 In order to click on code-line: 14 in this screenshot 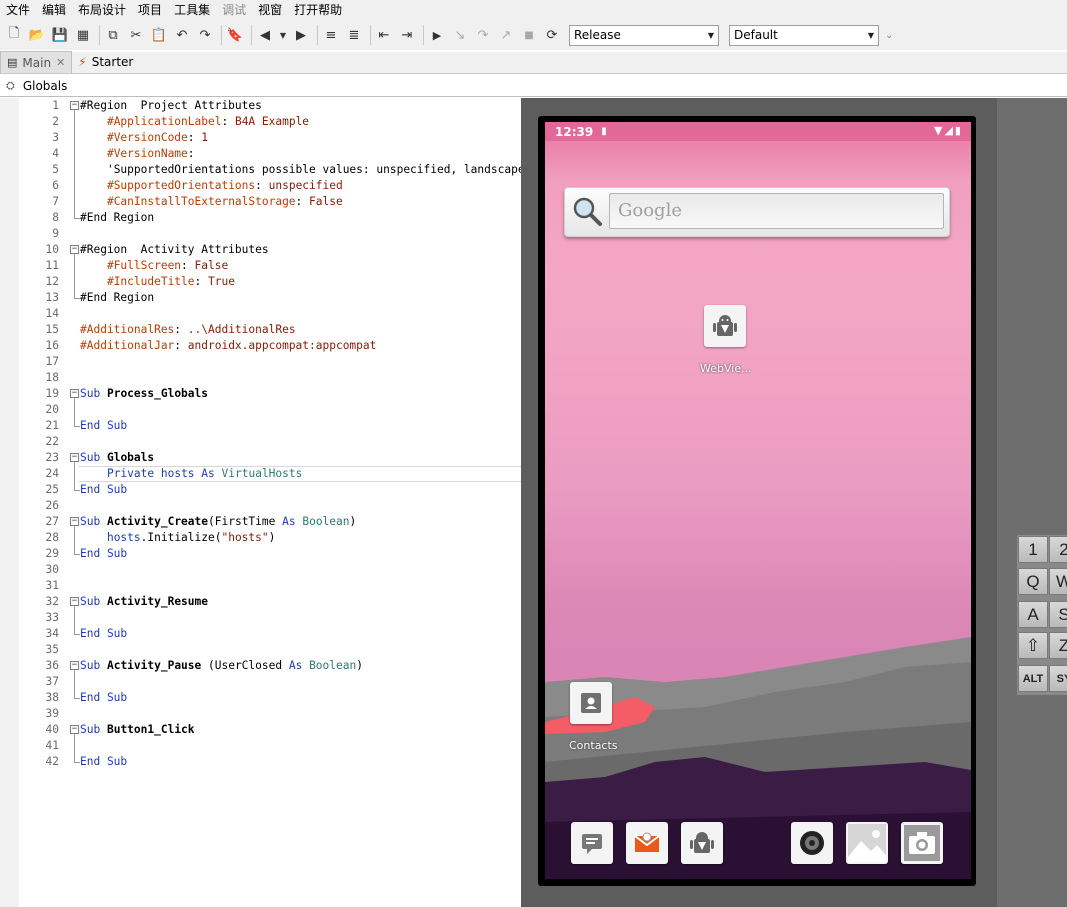, I will do `click(270, 314)`.